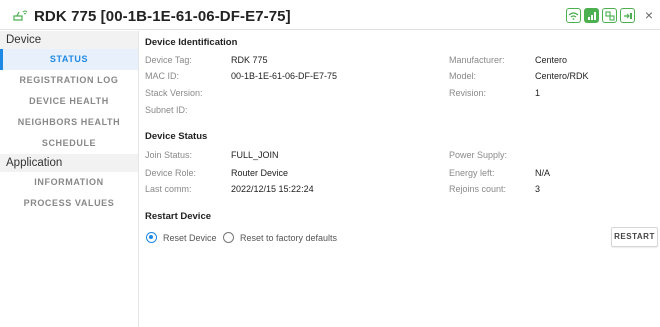 Image resolution: width=660 pixels, height=327 pixels. What do you see at coordinates (634, 237) in the screenshot?
I see `restart-button: RESTART` at bounding box center [634, 237].